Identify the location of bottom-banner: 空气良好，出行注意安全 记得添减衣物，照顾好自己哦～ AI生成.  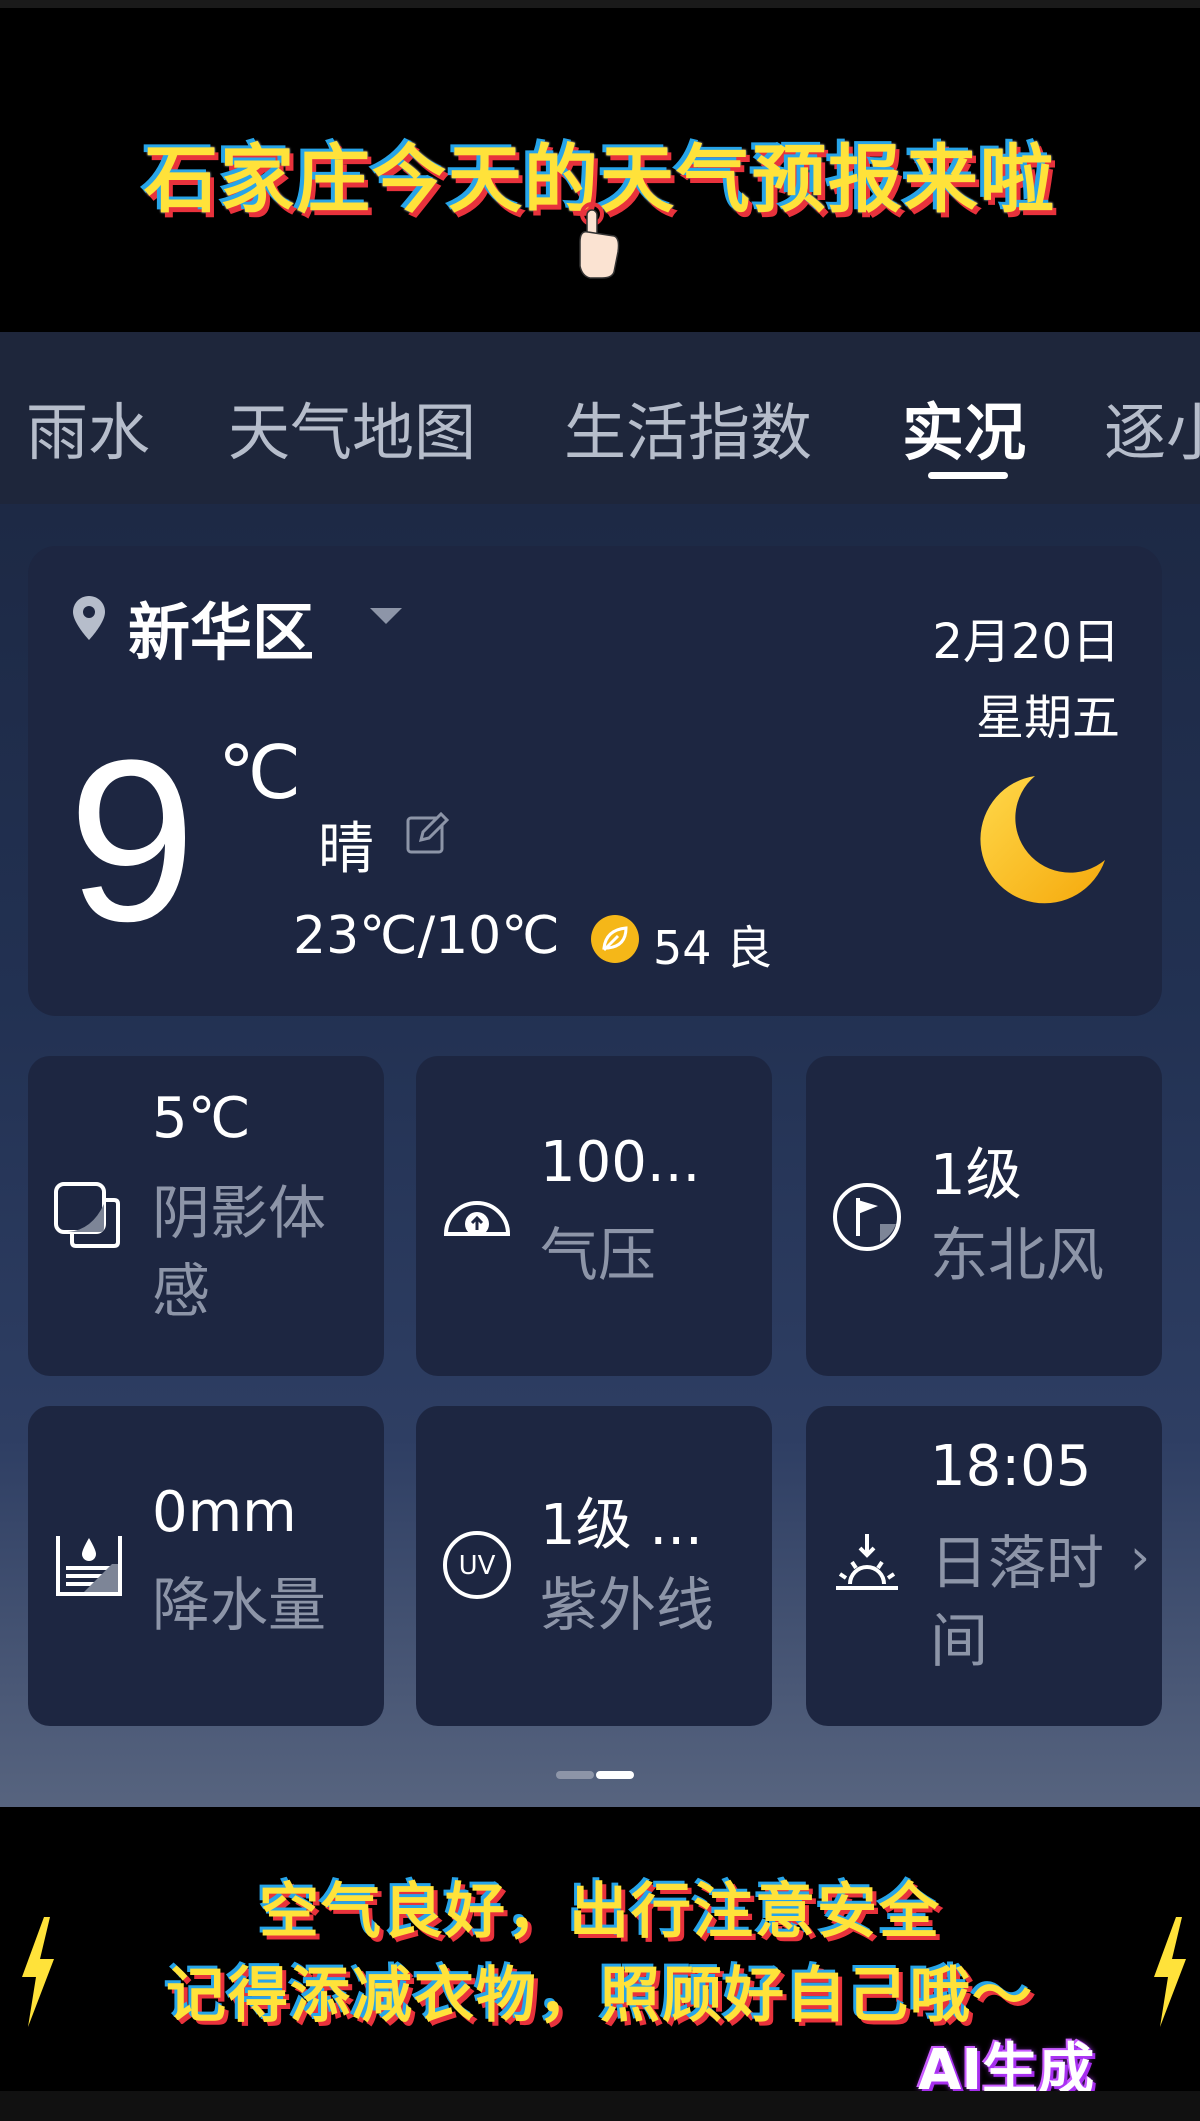
(600, 1964).